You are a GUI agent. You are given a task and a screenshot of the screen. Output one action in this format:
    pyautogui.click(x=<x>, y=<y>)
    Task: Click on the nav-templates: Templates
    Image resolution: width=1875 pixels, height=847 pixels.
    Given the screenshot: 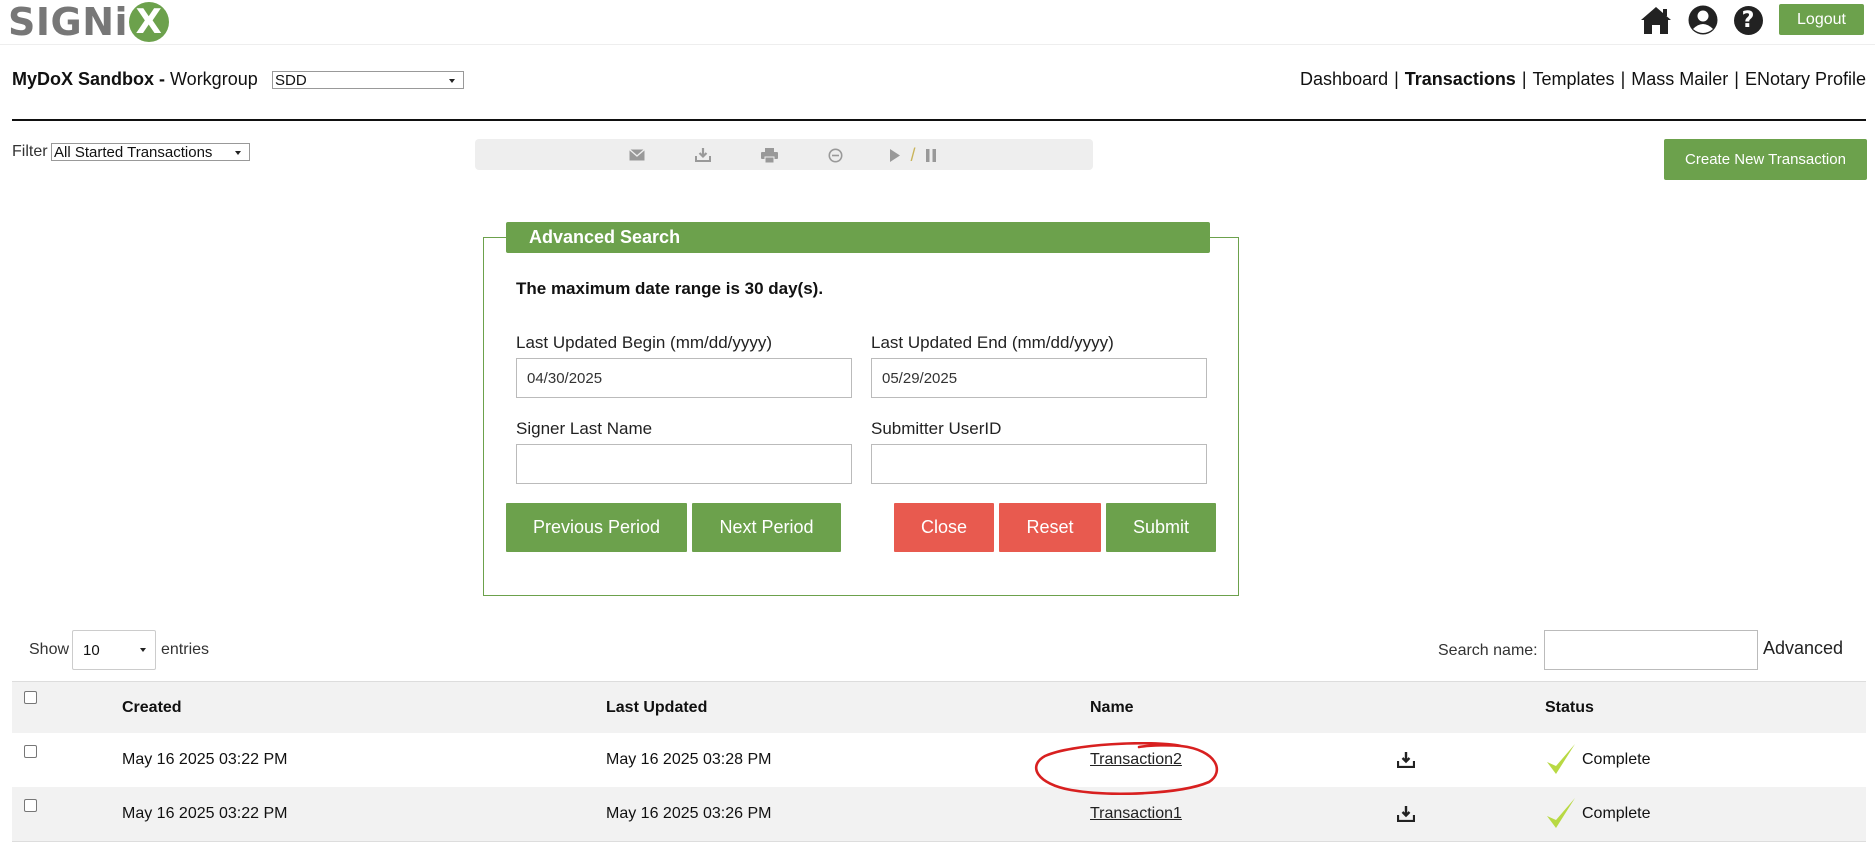 What is the action you would take?
    pyautogui.click(x=1574, y=79)
    